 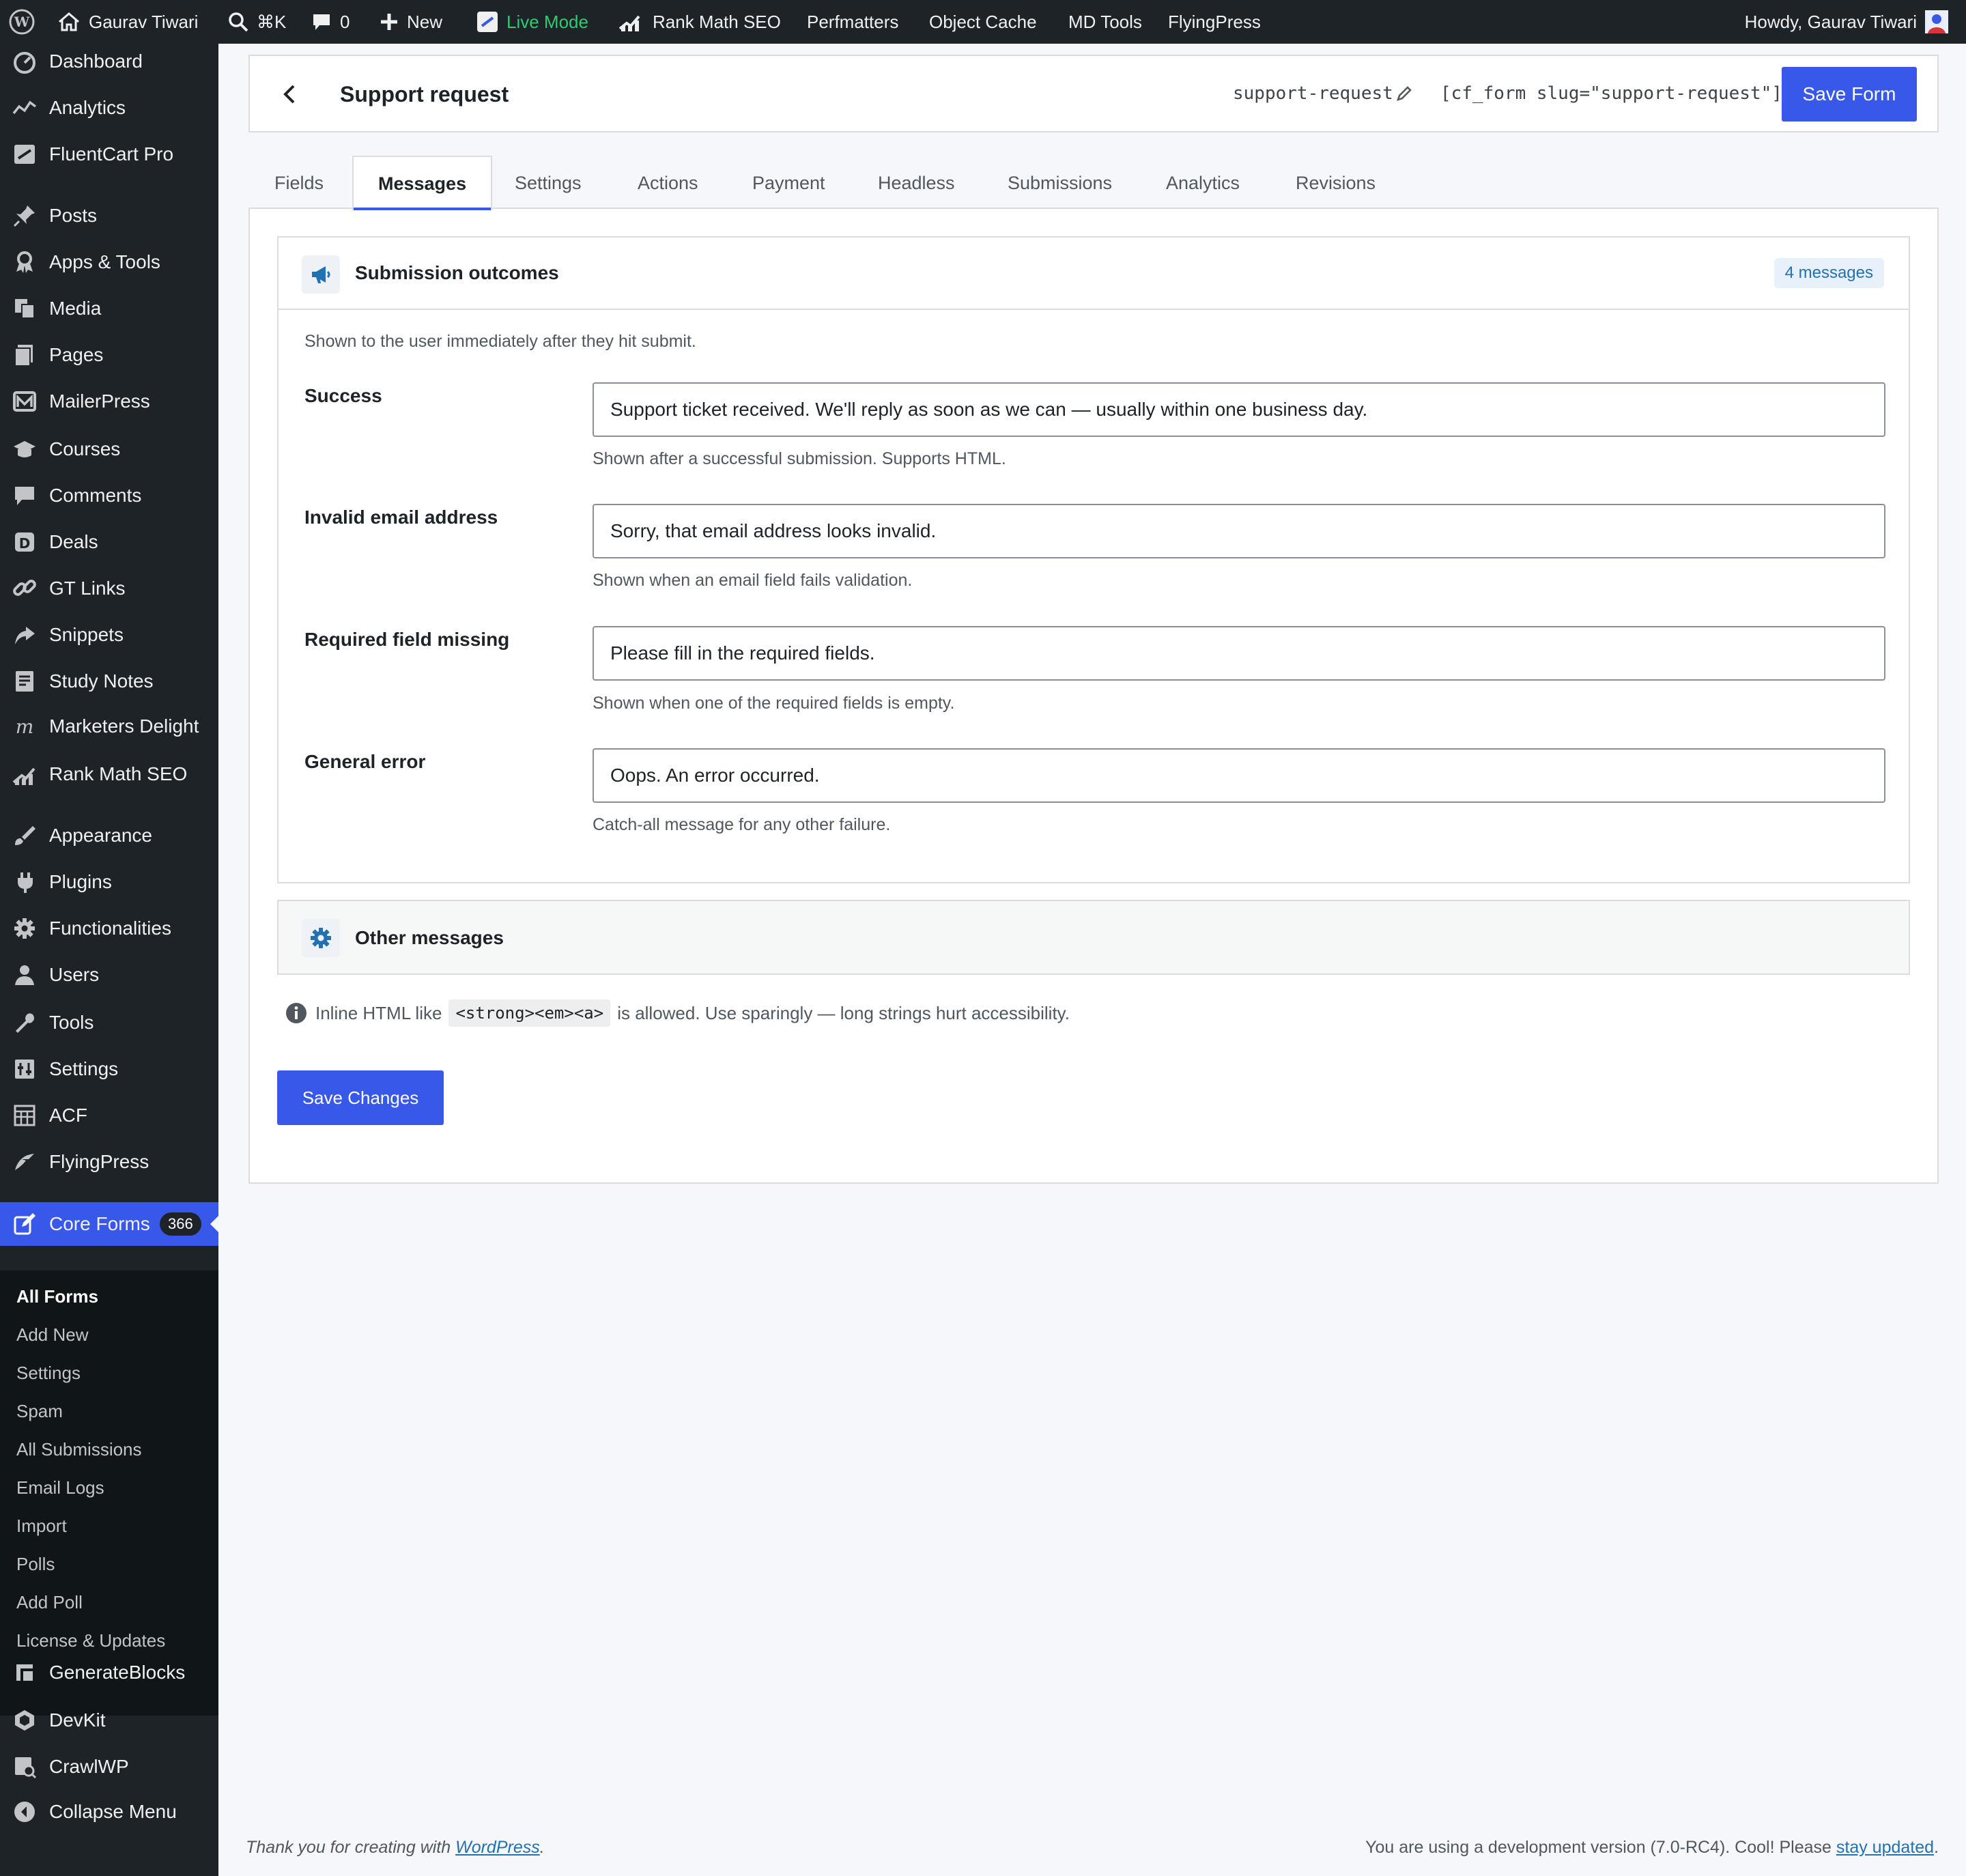 I want to click on submenu-email-logs: Email Logs, so click(x=60, y=1487).